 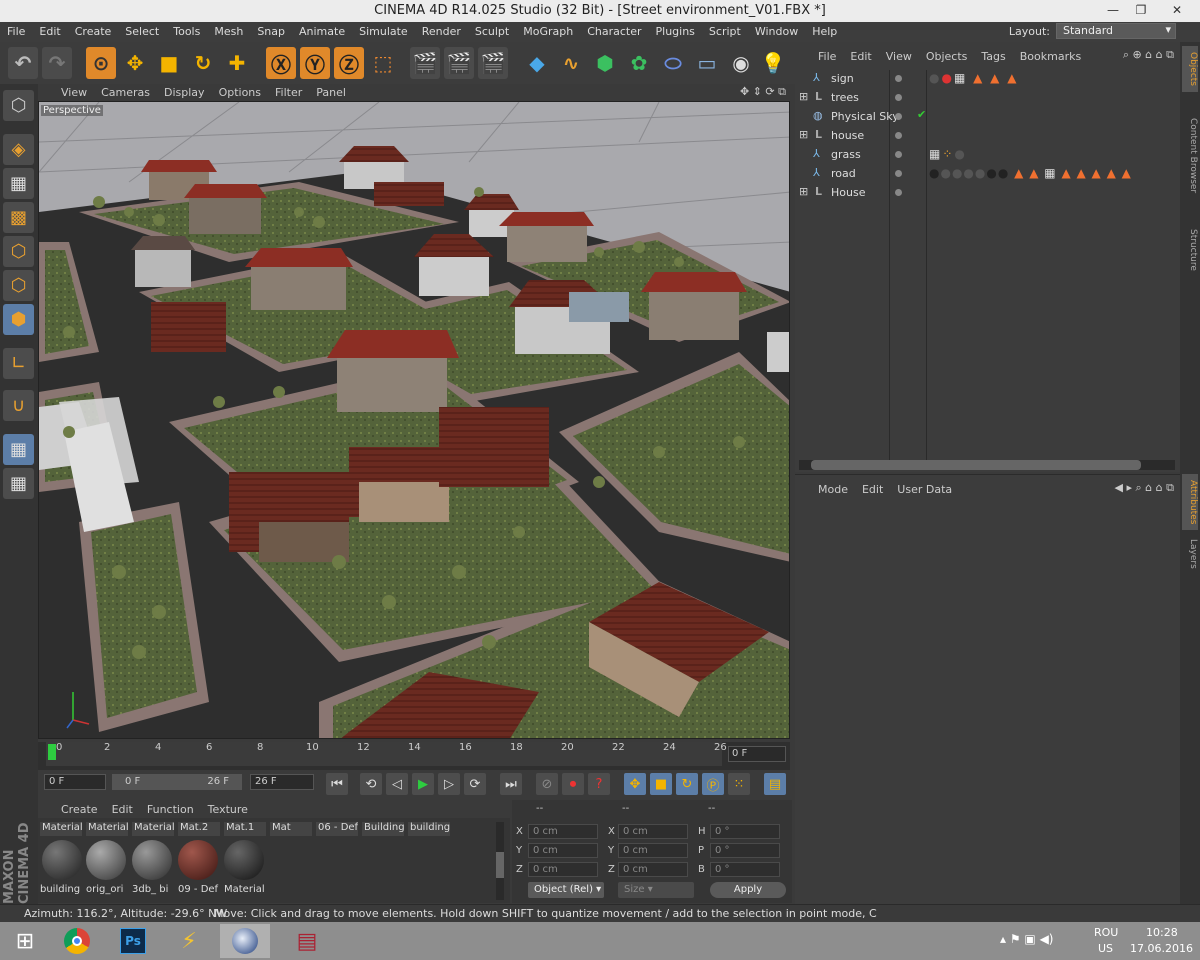 I want to click on viewport-nav-icons: ✥ ⇕ ⟳ ⧉, so click(x=763, y=92).